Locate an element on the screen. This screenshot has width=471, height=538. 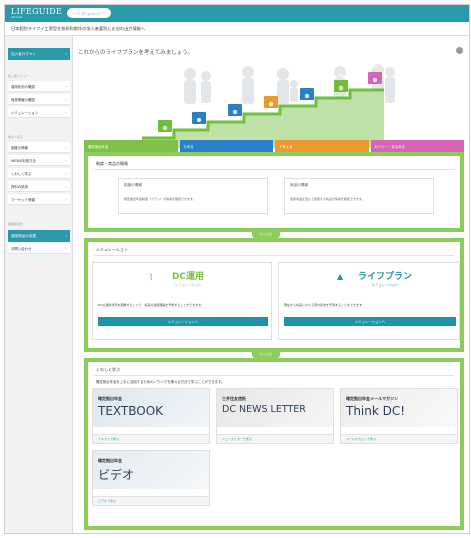
card-small-title: 確定拠出年金メールマガジン is located at coordinates (372, 398).